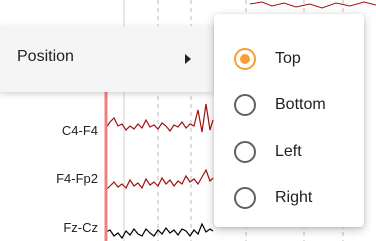 The height and width of the screenshot is (241, 376). I want to click on option-label: Right, so click(294, 197).